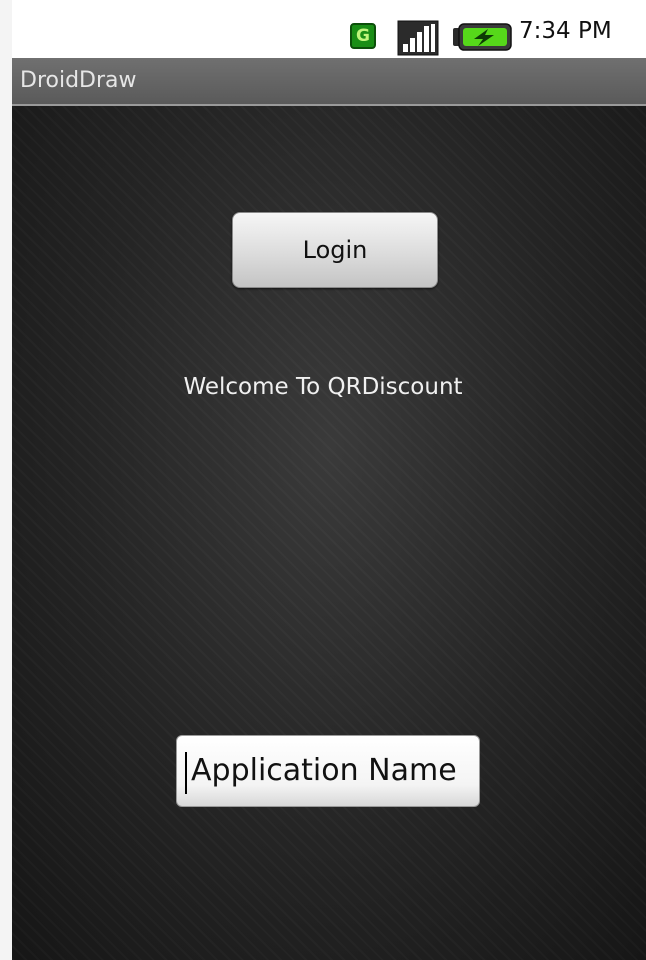 This screenshot has height=960, width=646. Describe the element at coordinates (6, 480) in the screenshot. I see `left-edge-strip` at that location.